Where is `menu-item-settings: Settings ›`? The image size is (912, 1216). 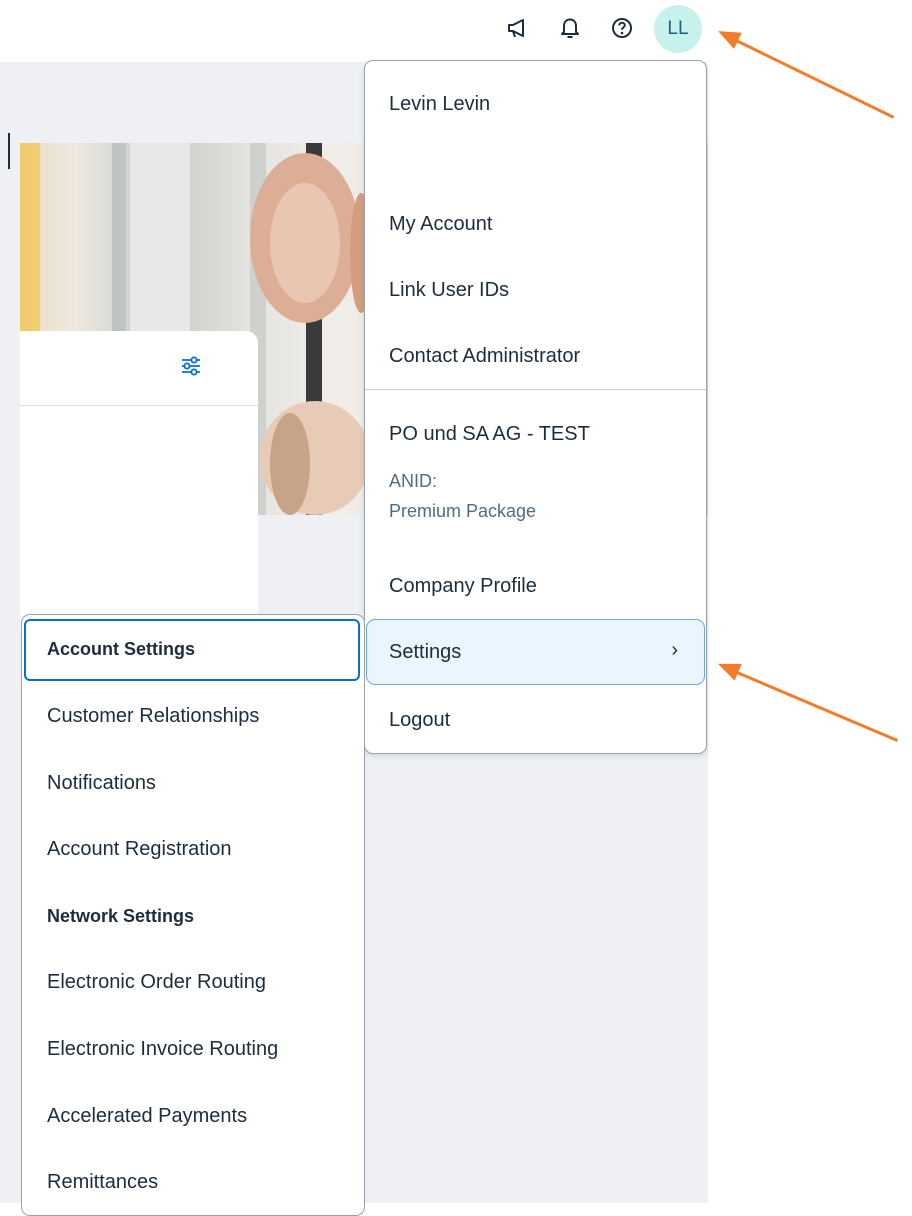
menu-item-settings: Settings › is located at coordinates (535, 652).